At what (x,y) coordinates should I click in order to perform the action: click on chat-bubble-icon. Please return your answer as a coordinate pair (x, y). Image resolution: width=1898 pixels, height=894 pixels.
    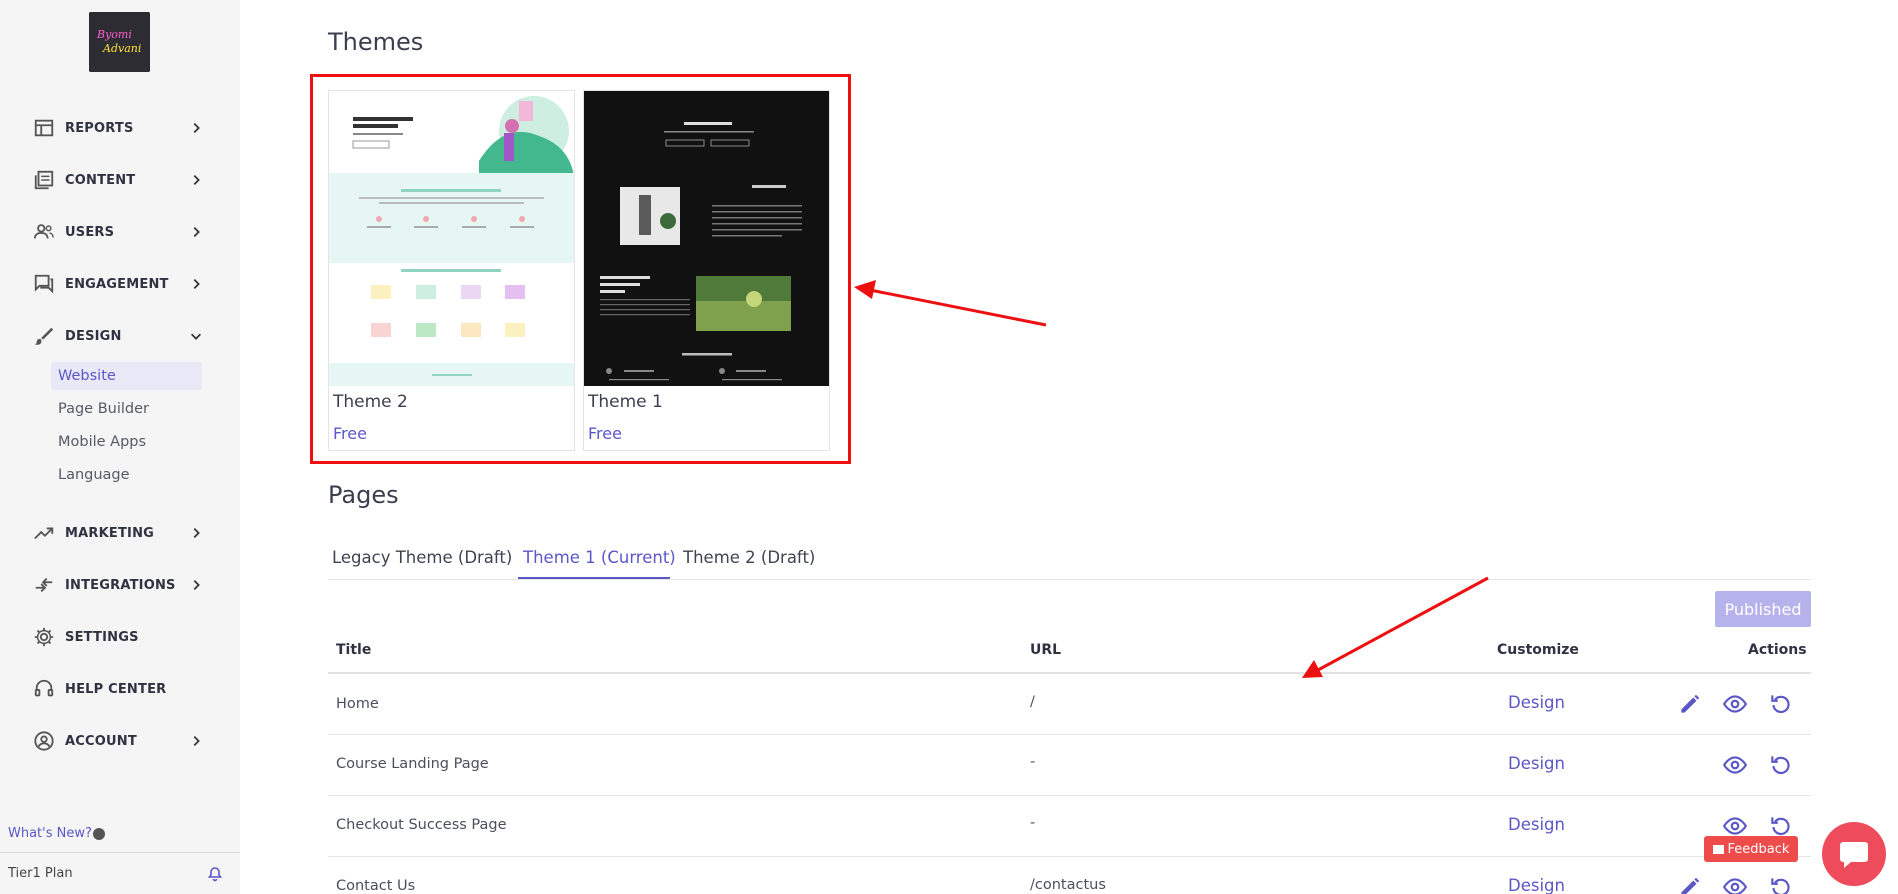
    Looking at the image, I should click on (1854, 855).